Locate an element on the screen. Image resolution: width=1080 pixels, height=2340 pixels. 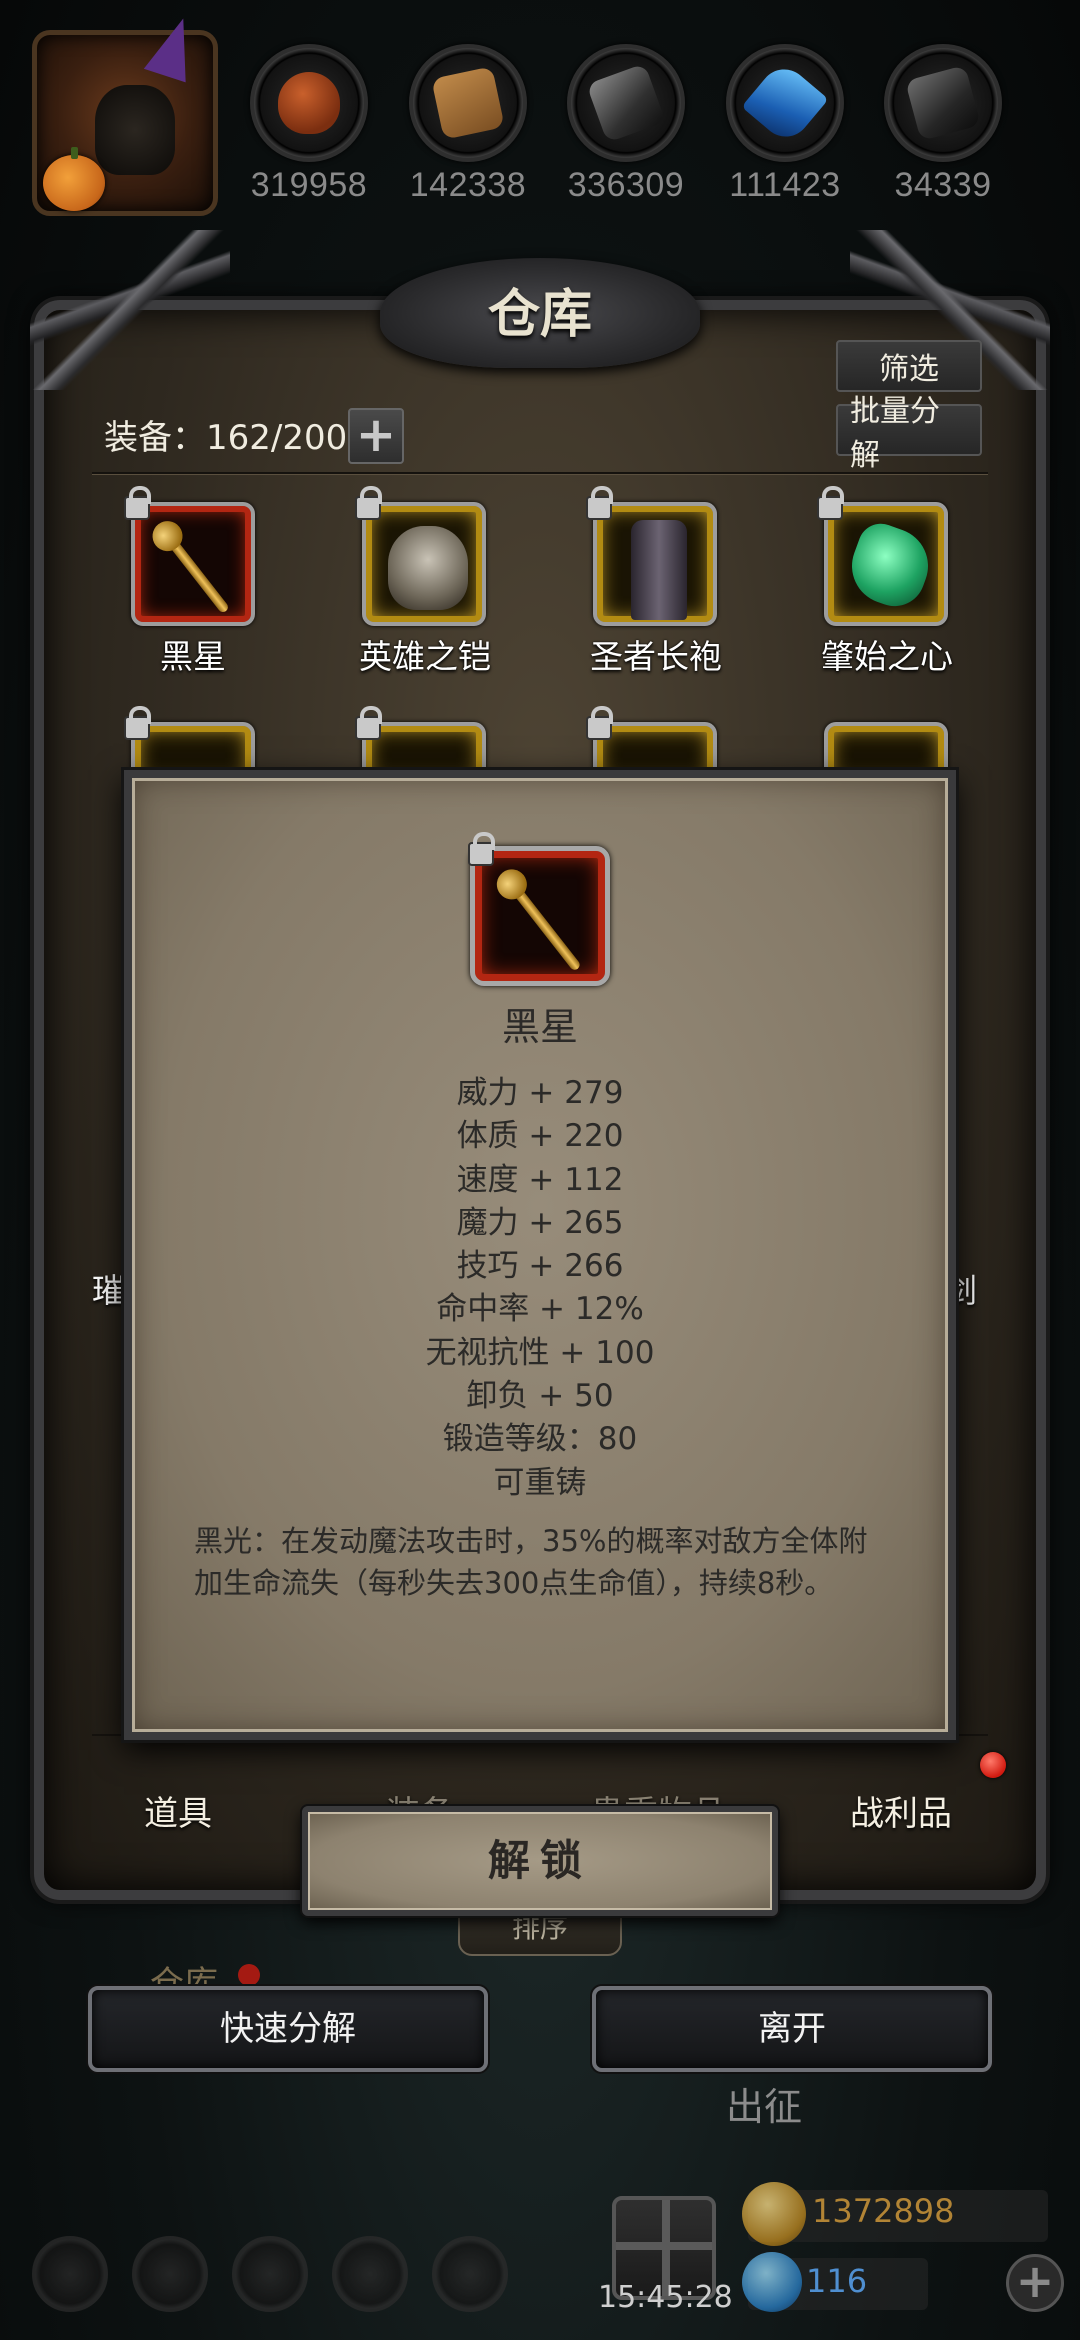
frame-spikes-left is located at coordinates (130, 310).